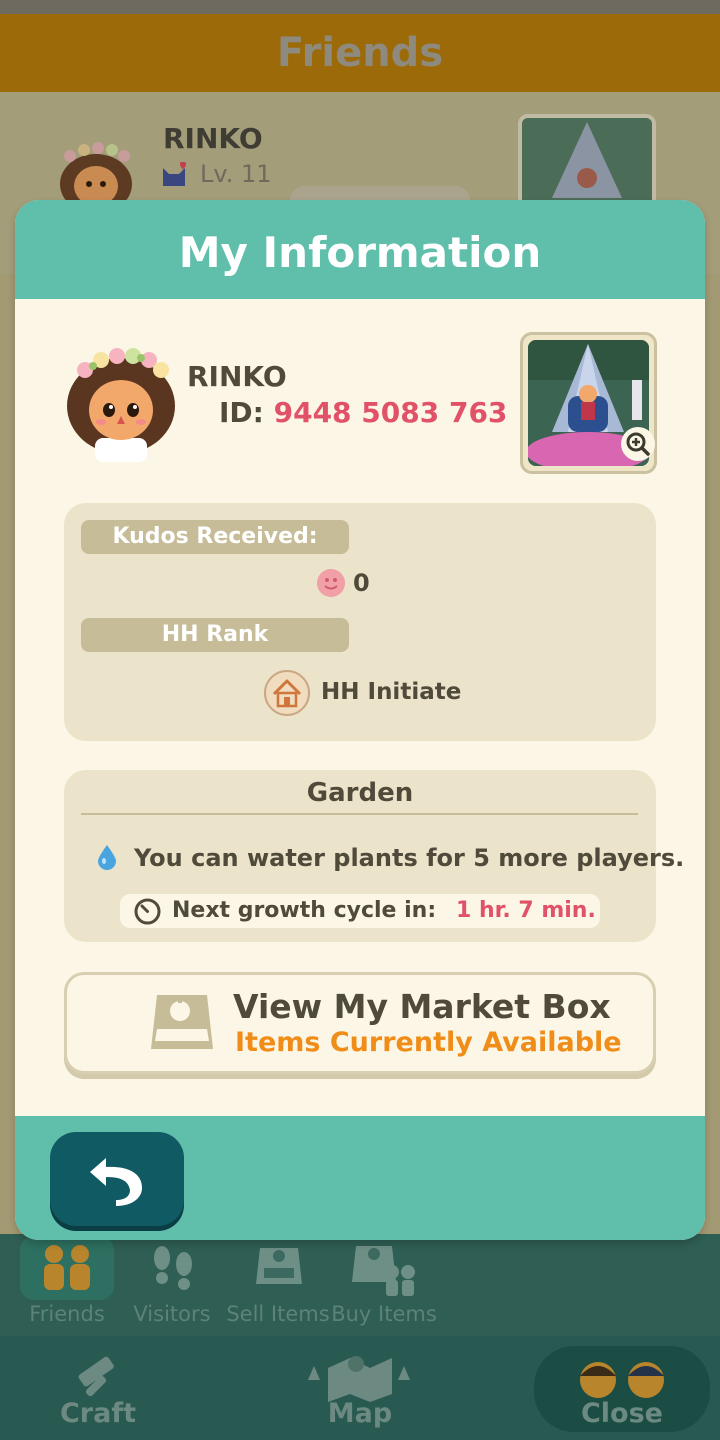 The image size is (720, 1440). I want to click on tab-sell-items: Sell Items, so click(278, 1314).